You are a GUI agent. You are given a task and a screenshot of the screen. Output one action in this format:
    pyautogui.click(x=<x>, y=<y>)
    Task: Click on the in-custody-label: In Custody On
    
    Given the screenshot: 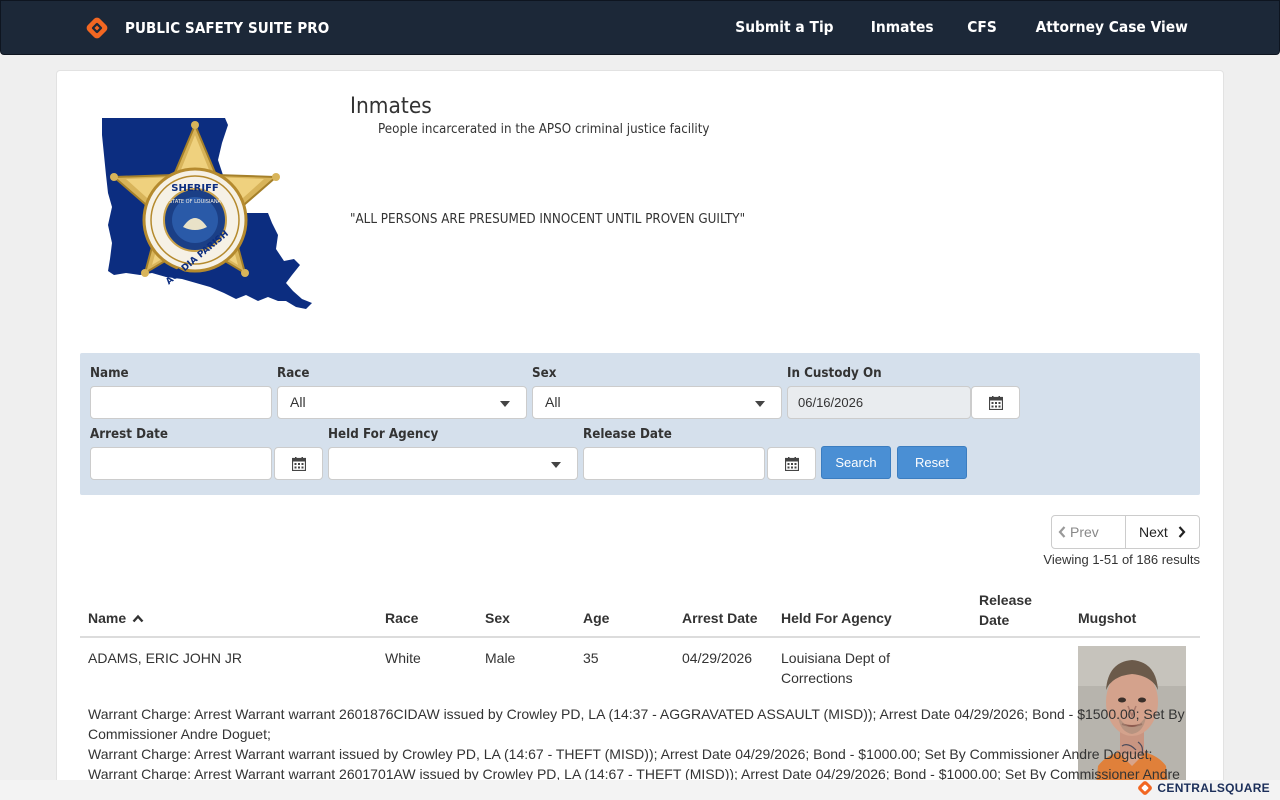 What is the action you would take?
    pyautogui.click(x=834, y=373)
    